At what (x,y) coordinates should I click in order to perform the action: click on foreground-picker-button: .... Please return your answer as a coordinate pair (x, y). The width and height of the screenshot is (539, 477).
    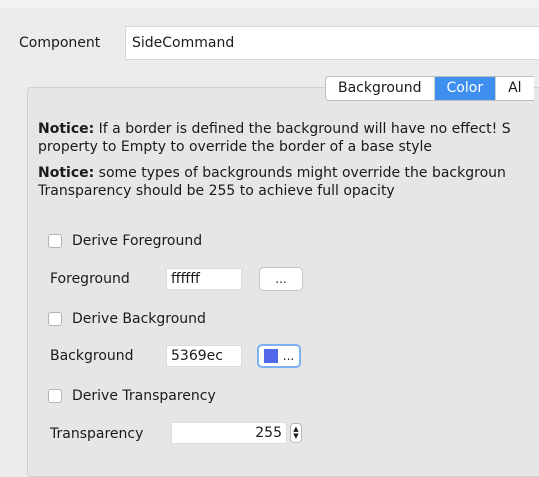
    Looking at the image, I should click on (281, 279).